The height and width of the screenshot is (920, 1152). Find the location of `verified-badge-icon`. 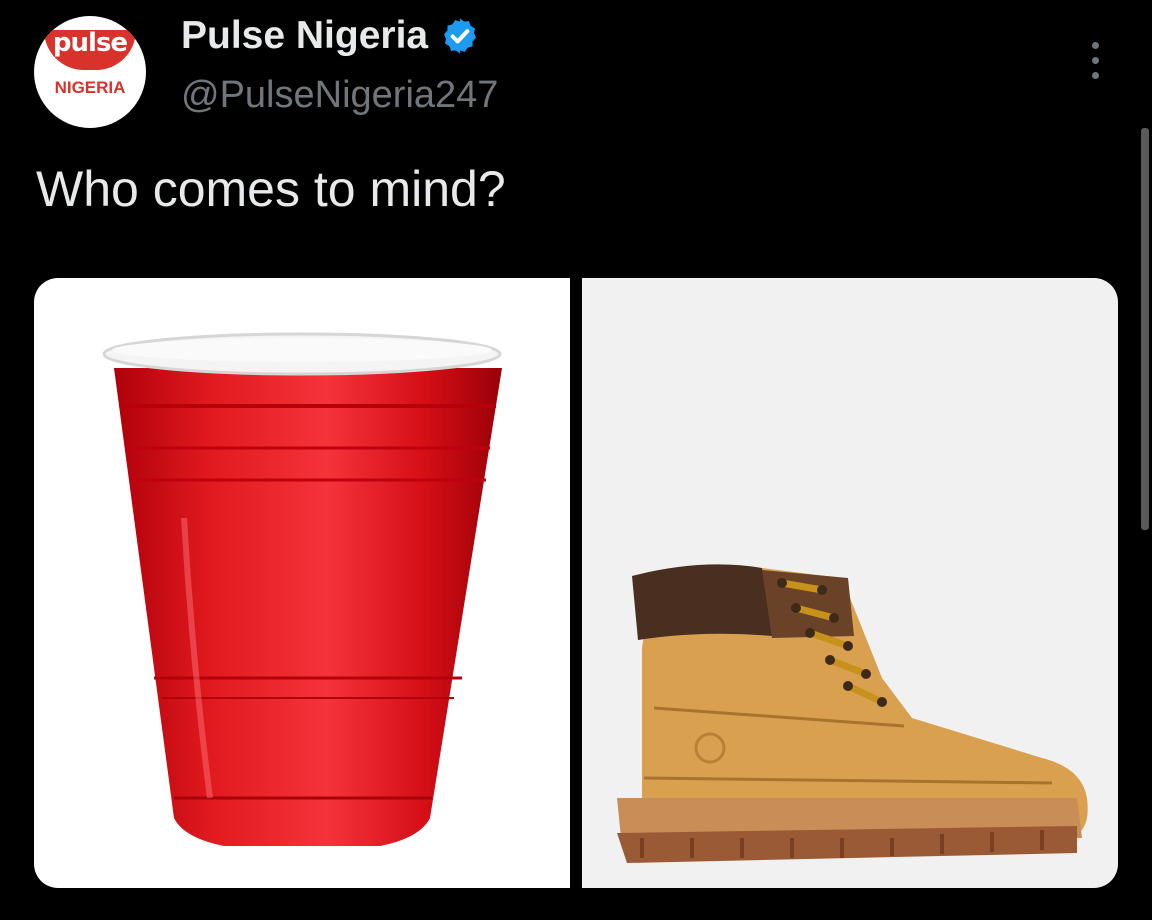

verified-badge-icon is located at coordinates (460, 36).